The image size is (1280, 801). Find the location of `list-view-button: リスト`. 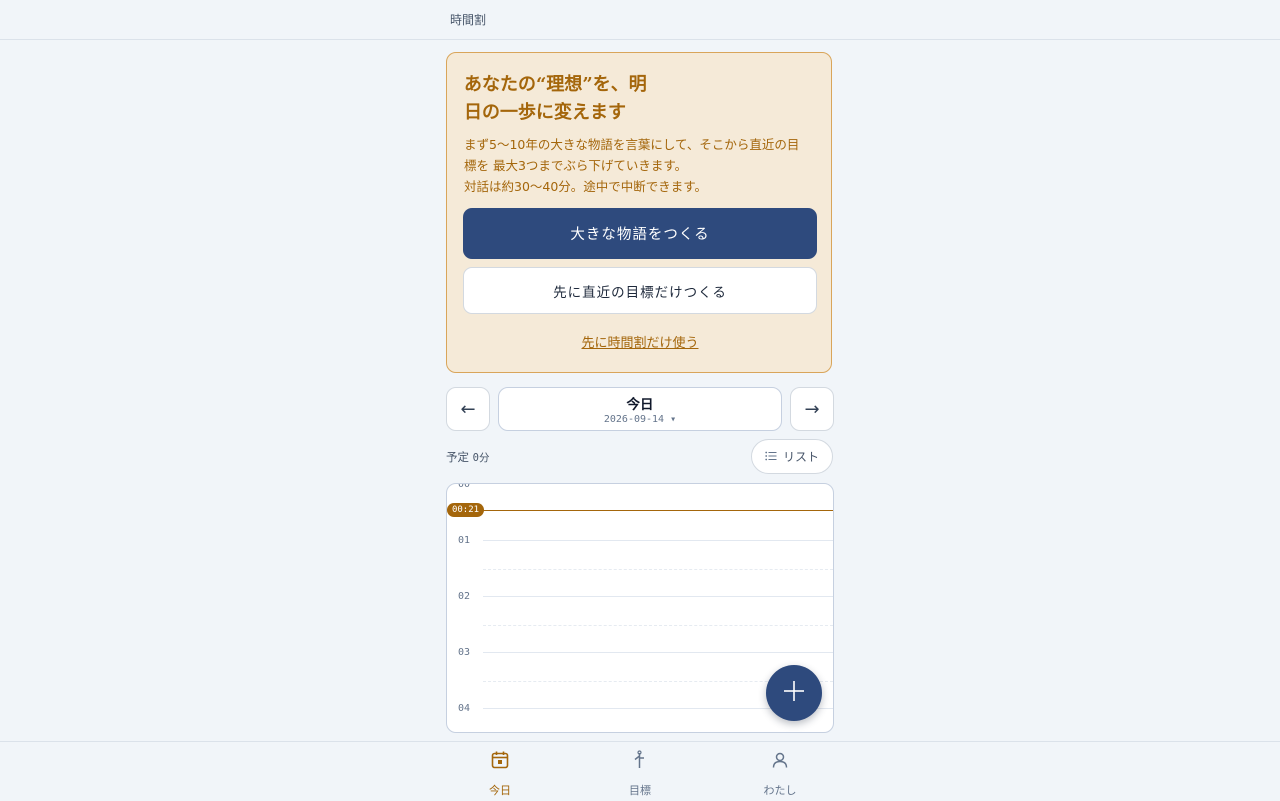

list-view-button: リスト is located at coordinates (792, 456).